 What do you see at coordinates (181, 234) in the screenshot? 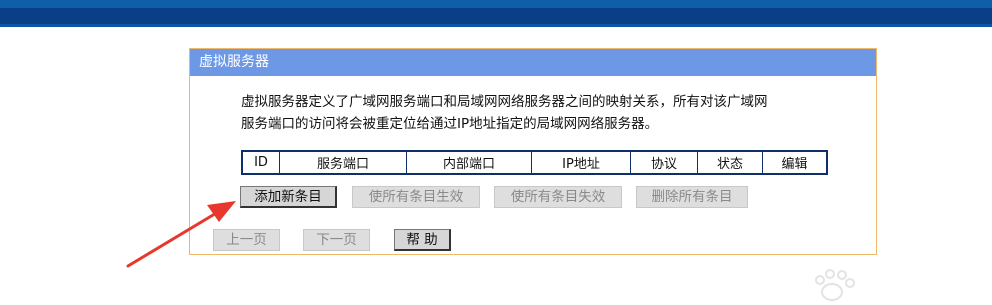
I see `annotation-arrow-icon` at bounding box center [181, 234].